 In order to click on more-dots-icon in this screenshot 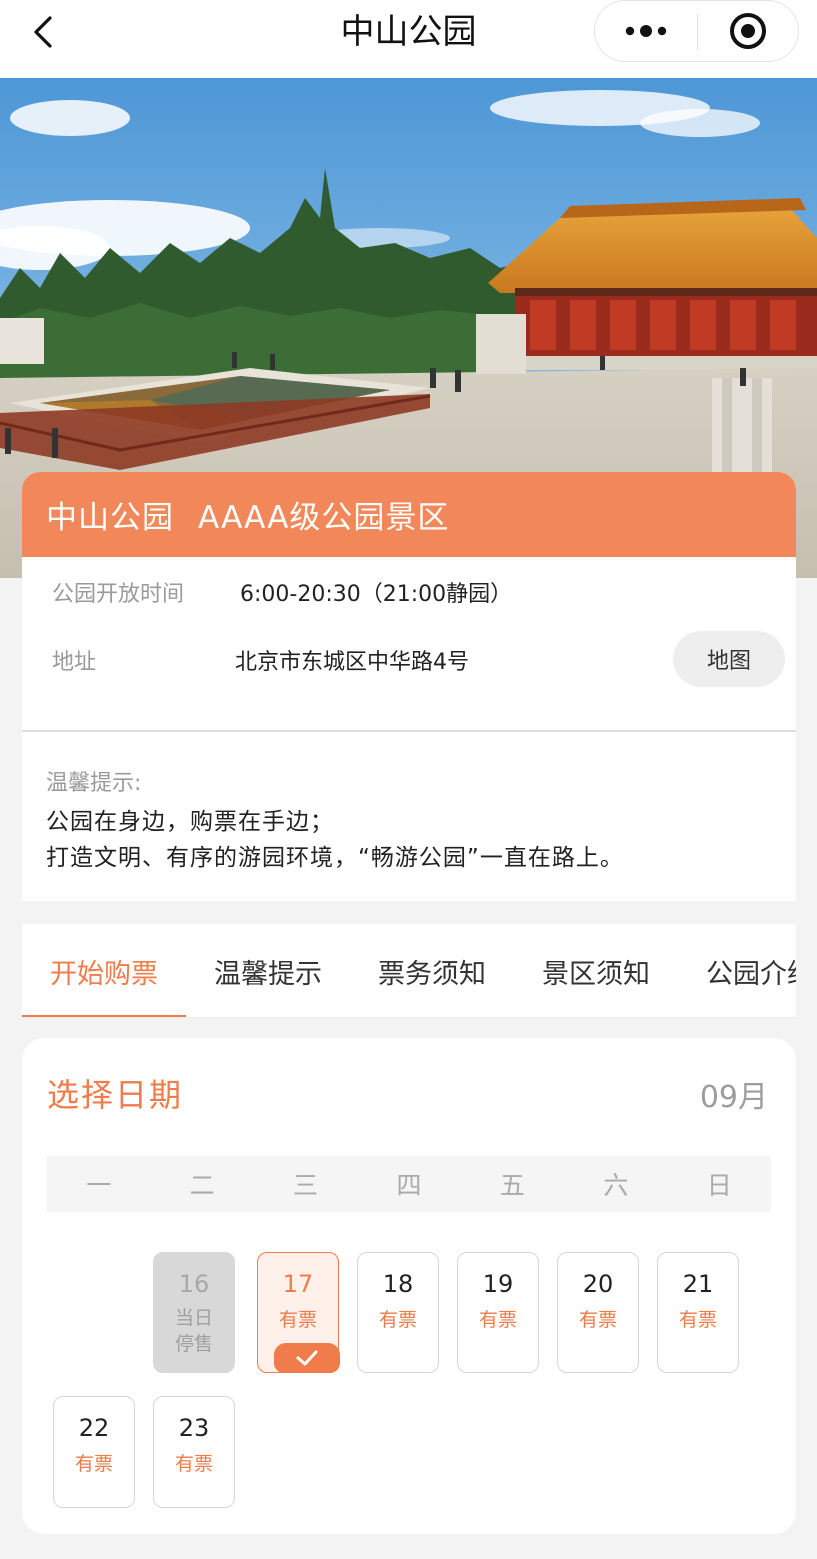, I will do `click(646, 31)`.